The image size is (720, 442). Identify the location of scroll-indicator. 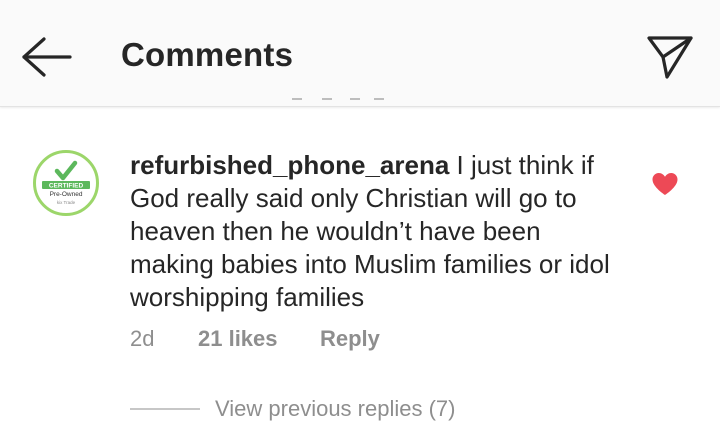
(338, 99).